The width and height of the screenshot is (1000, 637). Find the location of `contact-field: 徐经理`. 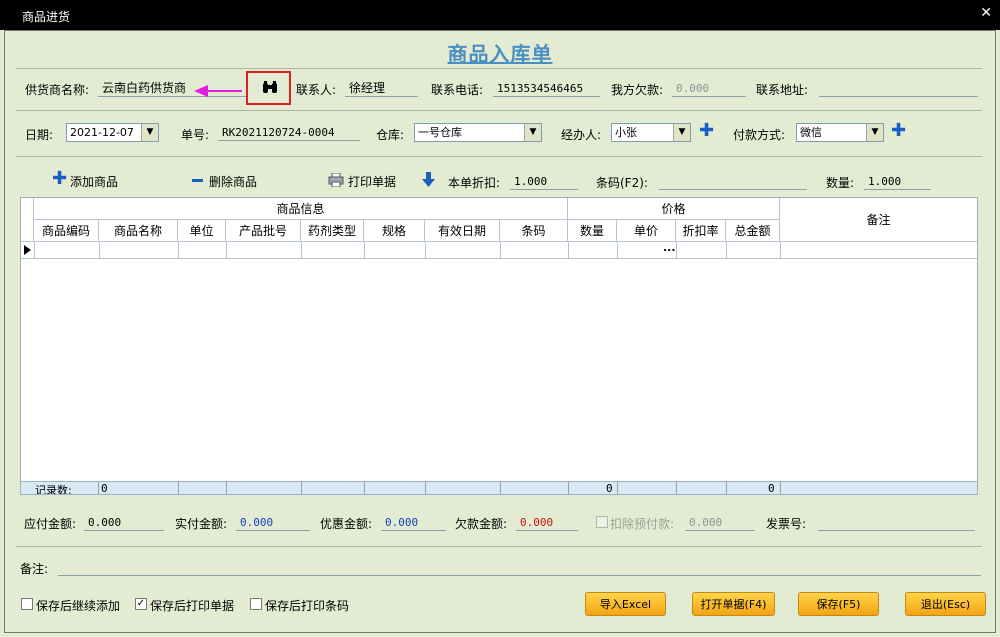

contact-field: 徐经理 is located at coordinates (381, 88).